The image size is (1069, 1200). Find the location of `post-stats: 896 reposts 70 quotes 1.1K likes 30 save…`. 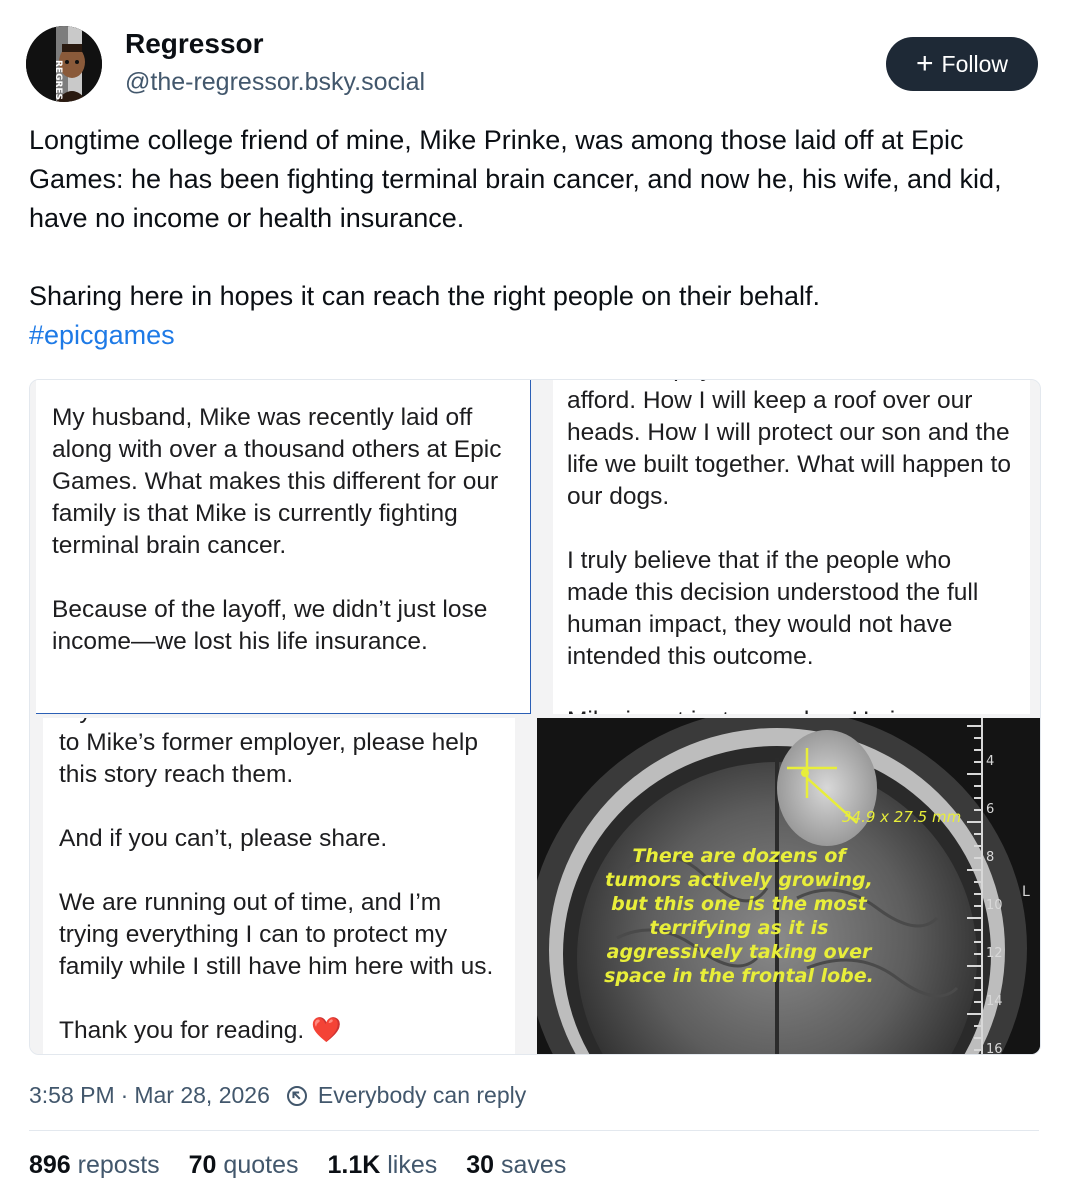

post-stats: 896 reposts 70 quotes 1.1K likes 30 save… is located at coordinates (297, 1165).